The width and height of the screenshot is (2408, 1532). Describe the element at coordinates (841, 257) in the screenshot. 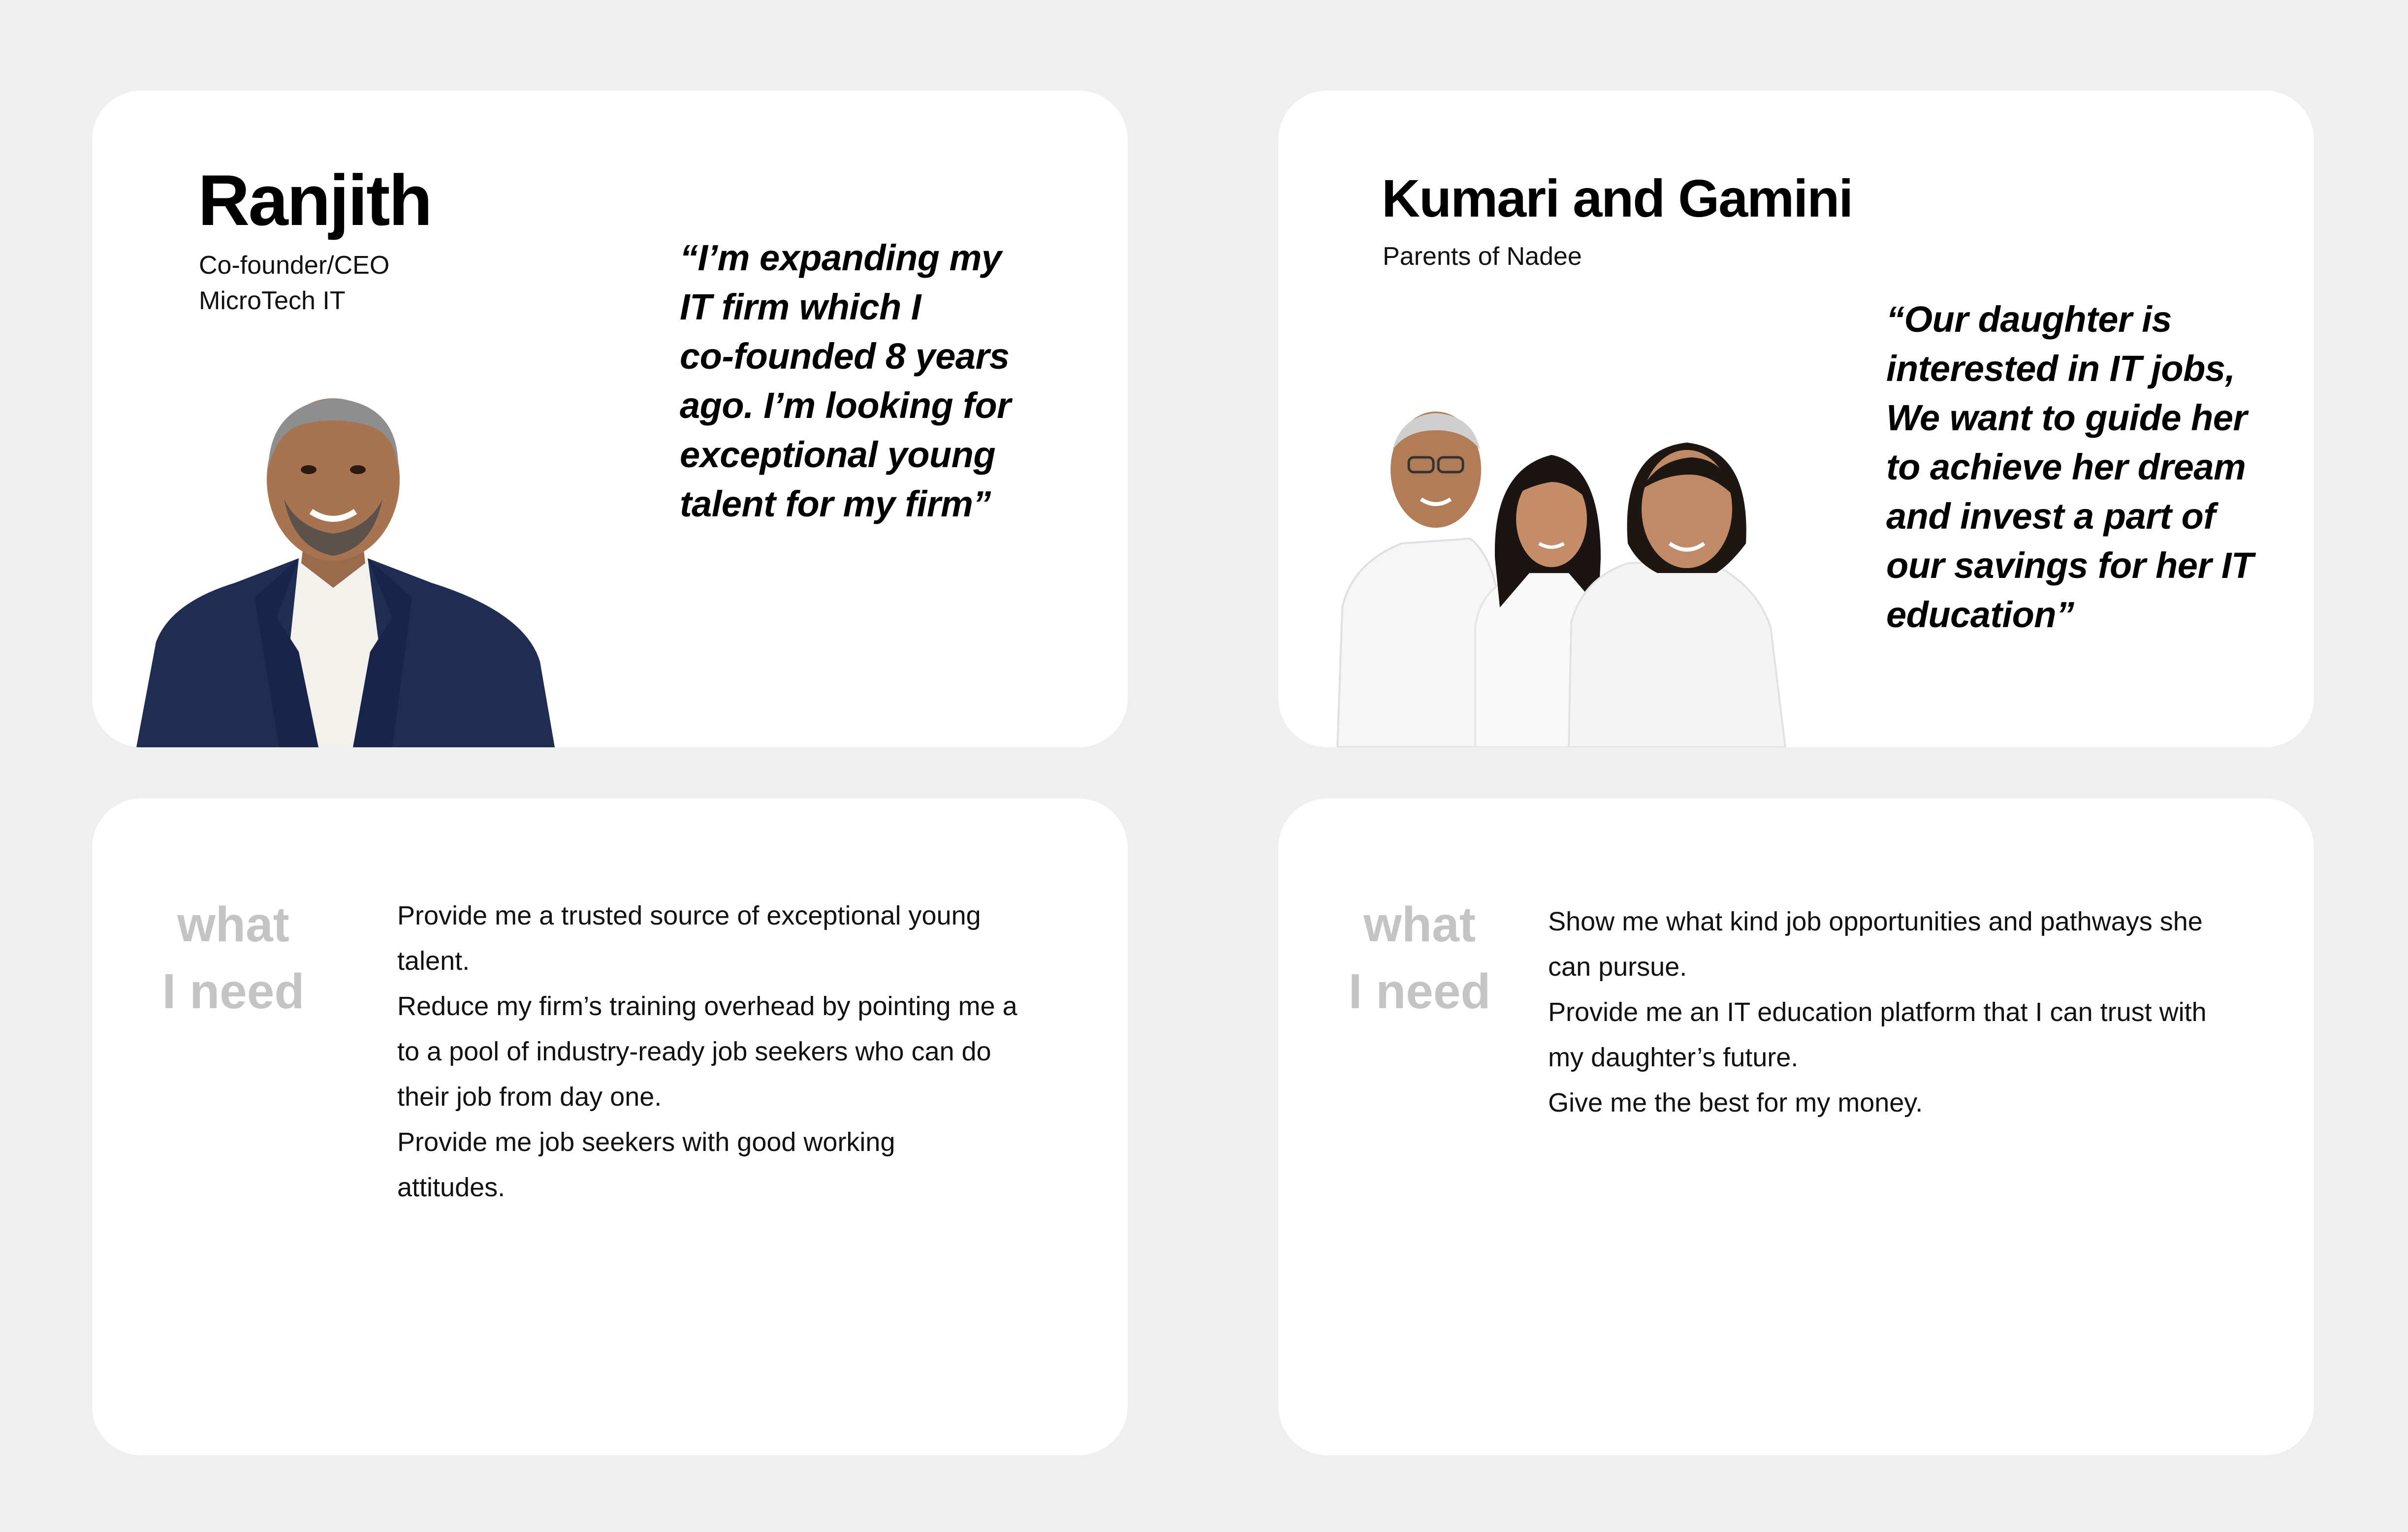

I see `quote-line: “I’m expanding my` at that location.